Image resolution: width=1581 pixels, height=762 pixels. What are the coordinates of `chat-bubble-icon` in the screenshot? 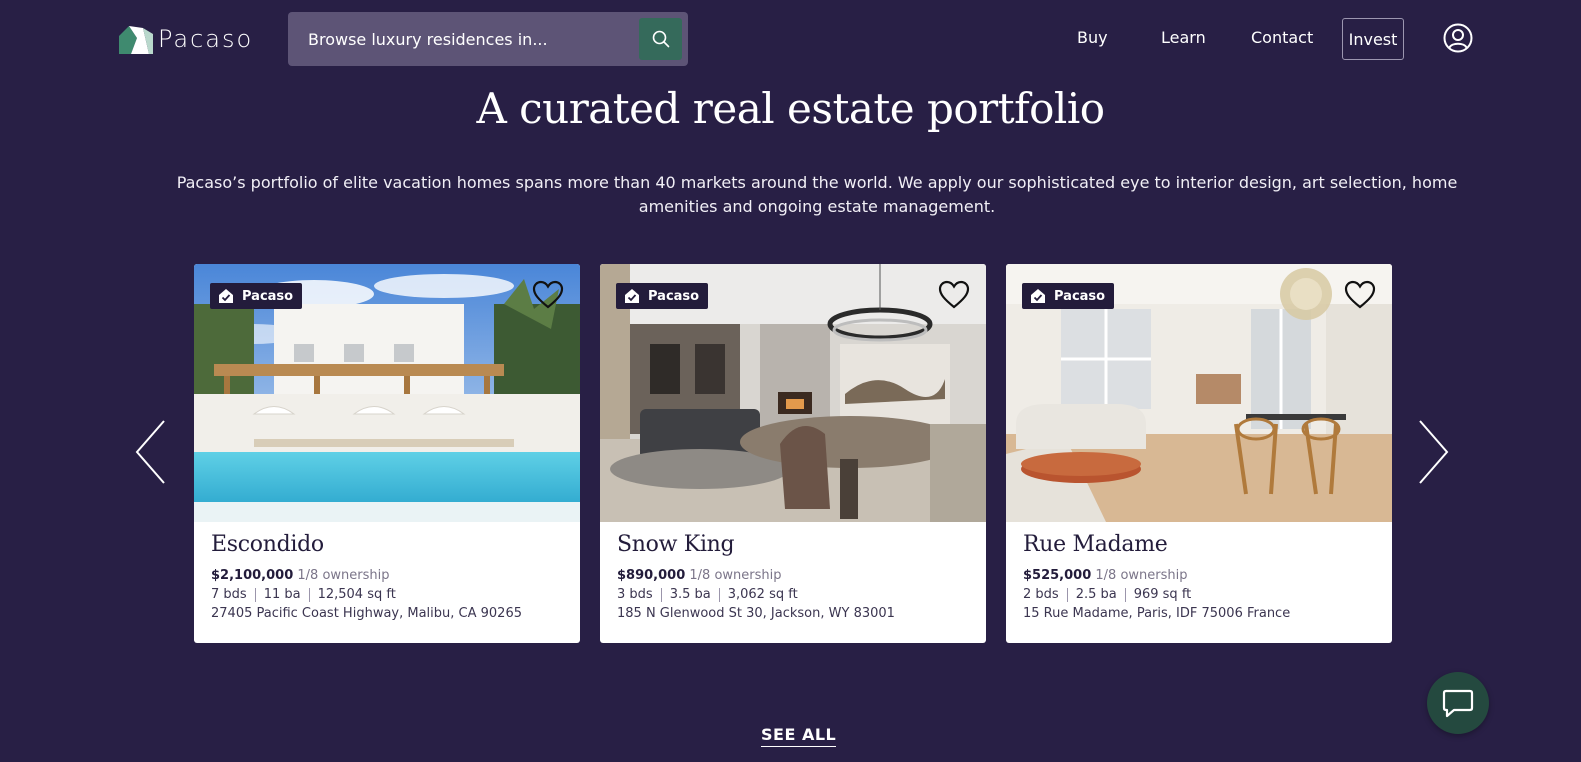 It's located at (1458, 703).